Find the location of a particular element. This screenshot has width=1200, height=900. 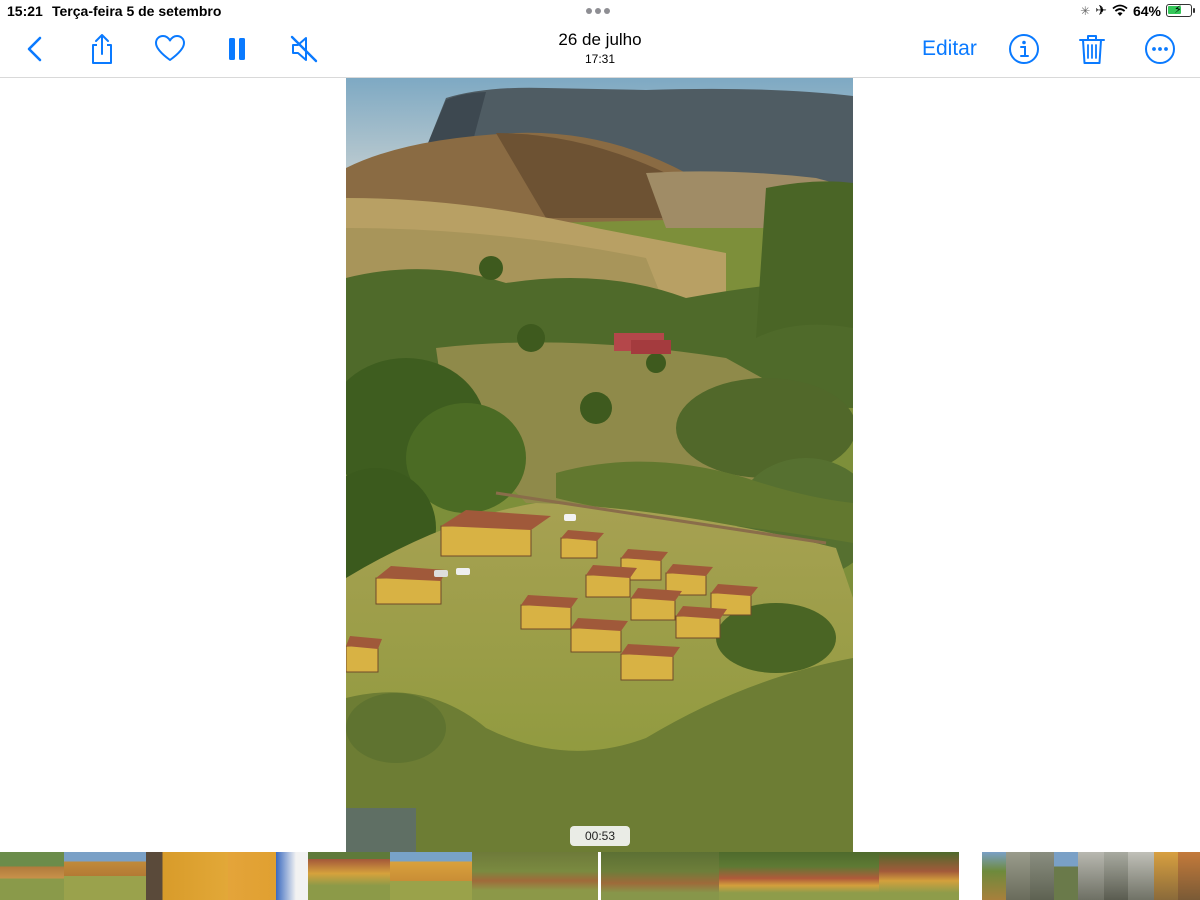

status-indicators: ✳ ✈ 64% ⚡ is located at coordinates (1137, 10).